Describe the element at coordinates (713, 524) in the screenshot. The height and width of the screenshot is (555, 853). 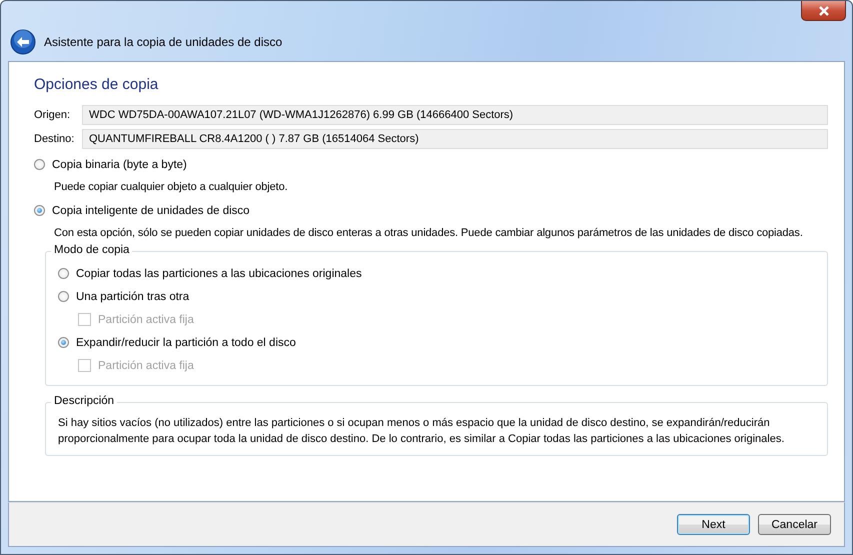
I see `dialog-button: Next` at that location.